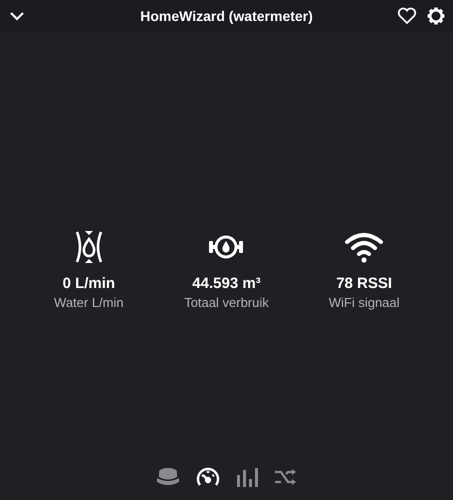 This screenshot has height=500, width=453. I want to click on water-meter-icon, so click(226, 246).